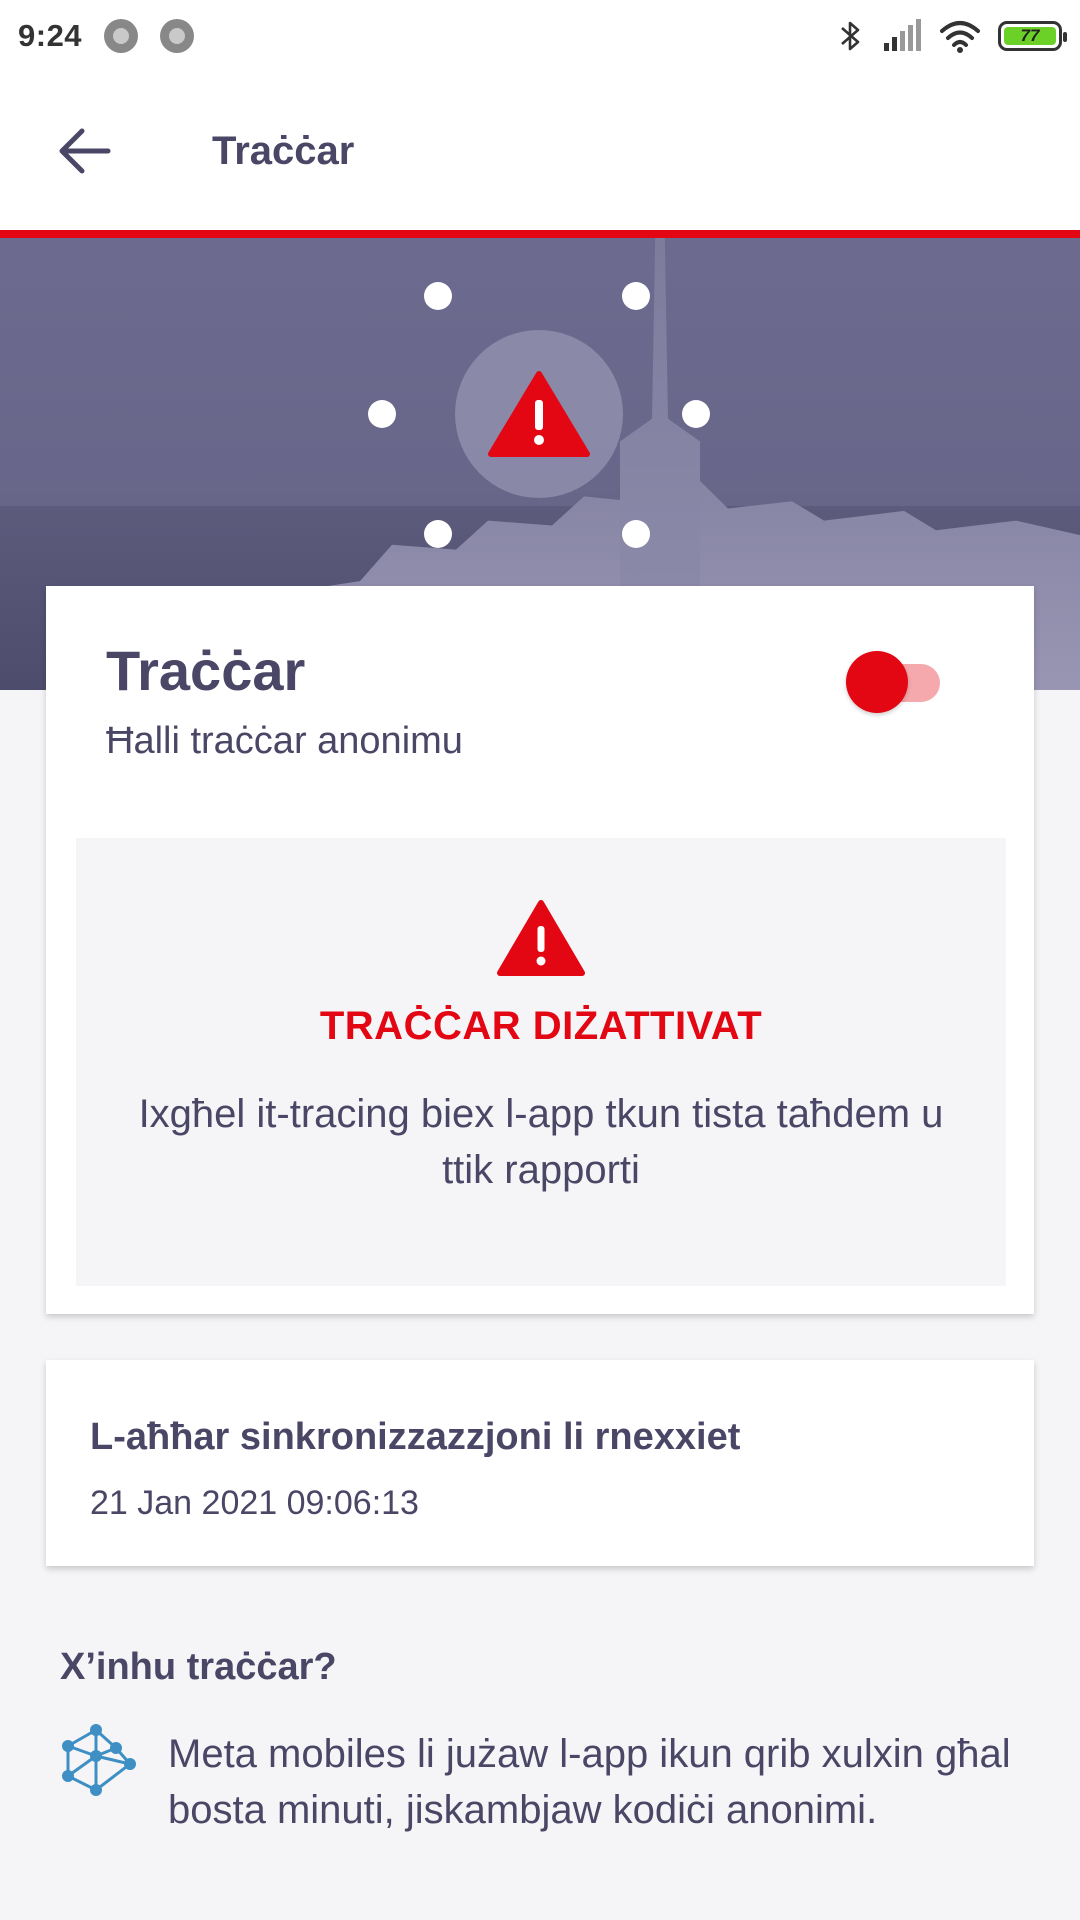  What do you see at coordinates (850, 36) in the screenshot?
I see `bluetooth-icon` at bounding box center [850, 36].